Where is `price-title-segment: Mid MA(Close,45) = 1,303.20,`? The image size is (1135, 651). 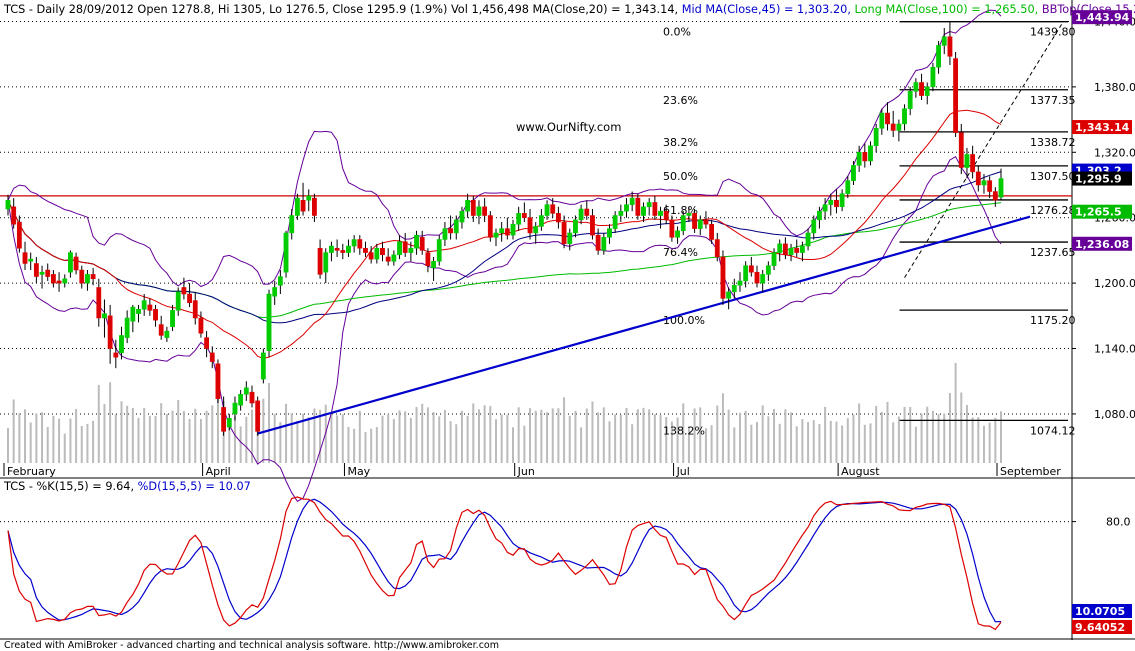
price-title-segment: Mid MA(Close,45) = 1,303.20, is located at coordinates (768, 9).